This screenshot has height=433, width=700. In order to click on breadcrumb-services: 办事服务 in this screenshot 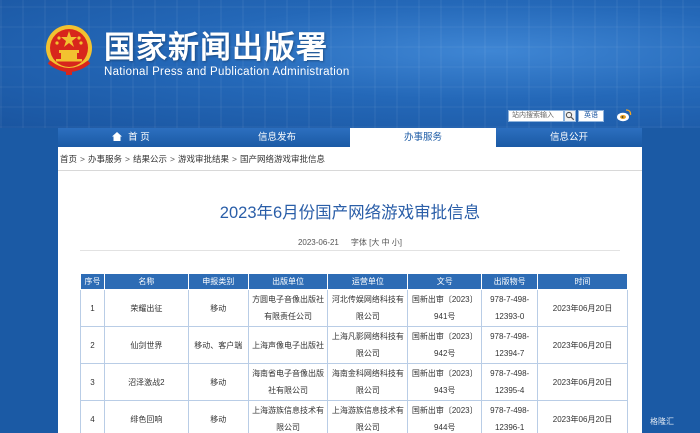, I will do `click(105, 159)`.